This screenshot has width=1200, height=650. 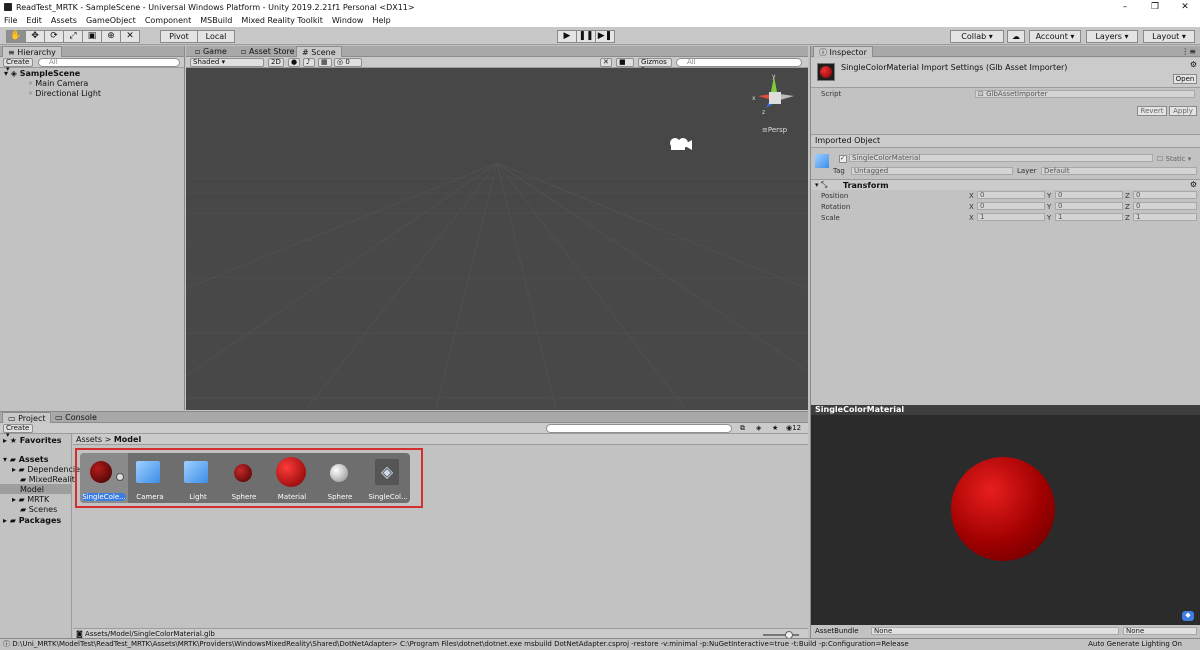 I want to click on open-button: Open, so click(x=1185, y=79).